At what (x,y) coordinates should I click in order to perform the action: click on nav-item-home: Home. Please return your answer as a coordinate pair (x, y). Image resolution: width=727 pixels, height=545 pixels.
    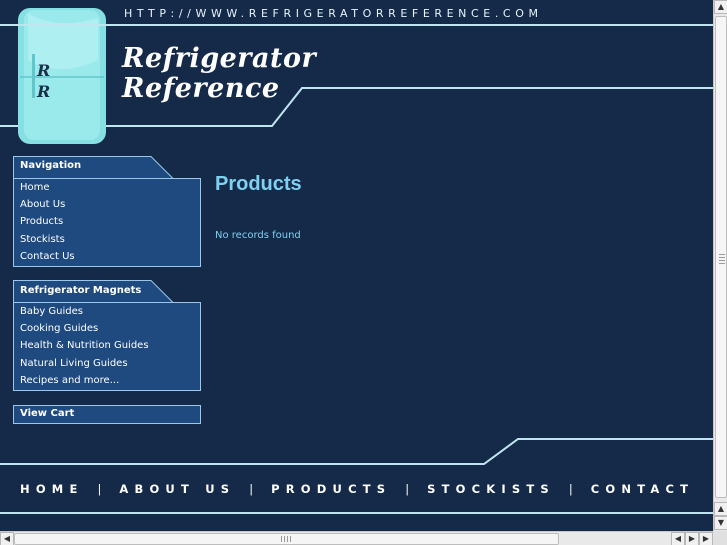
    Looking at the image, I should click on (107, 187).